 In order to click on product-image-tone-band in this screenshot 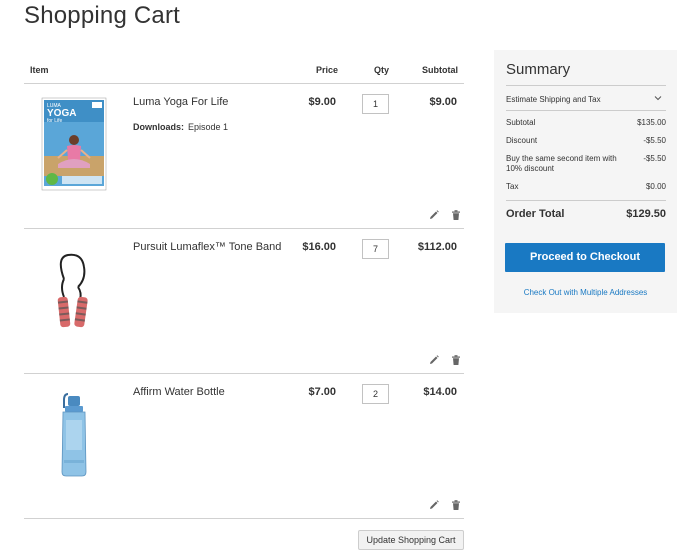, I will do `click(74, 289)`.